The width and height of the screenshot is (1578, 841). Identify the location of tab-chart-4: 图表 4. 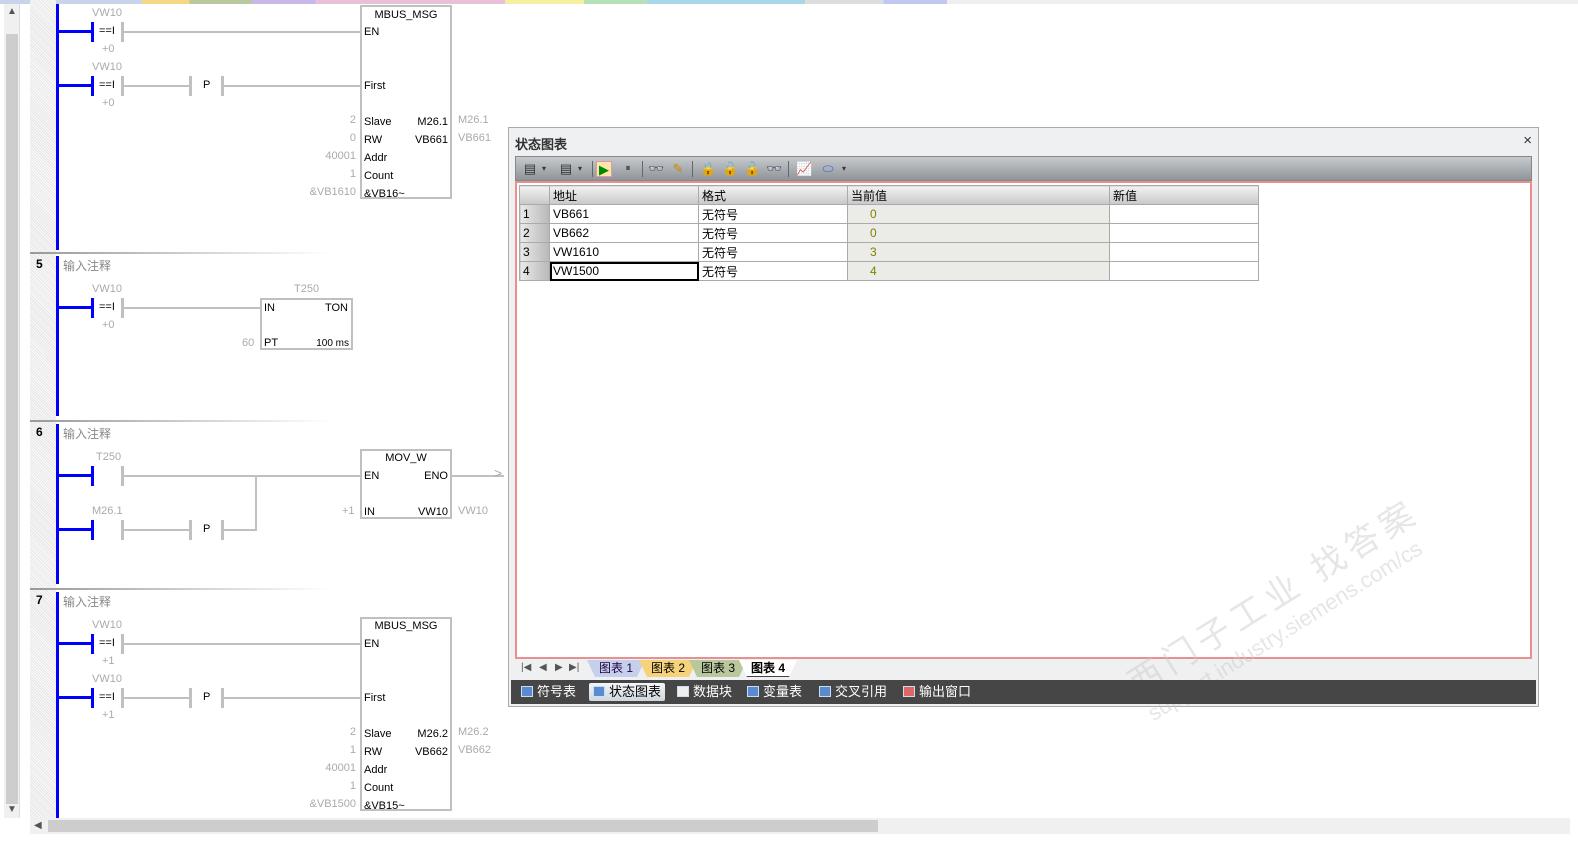
(768, 668).